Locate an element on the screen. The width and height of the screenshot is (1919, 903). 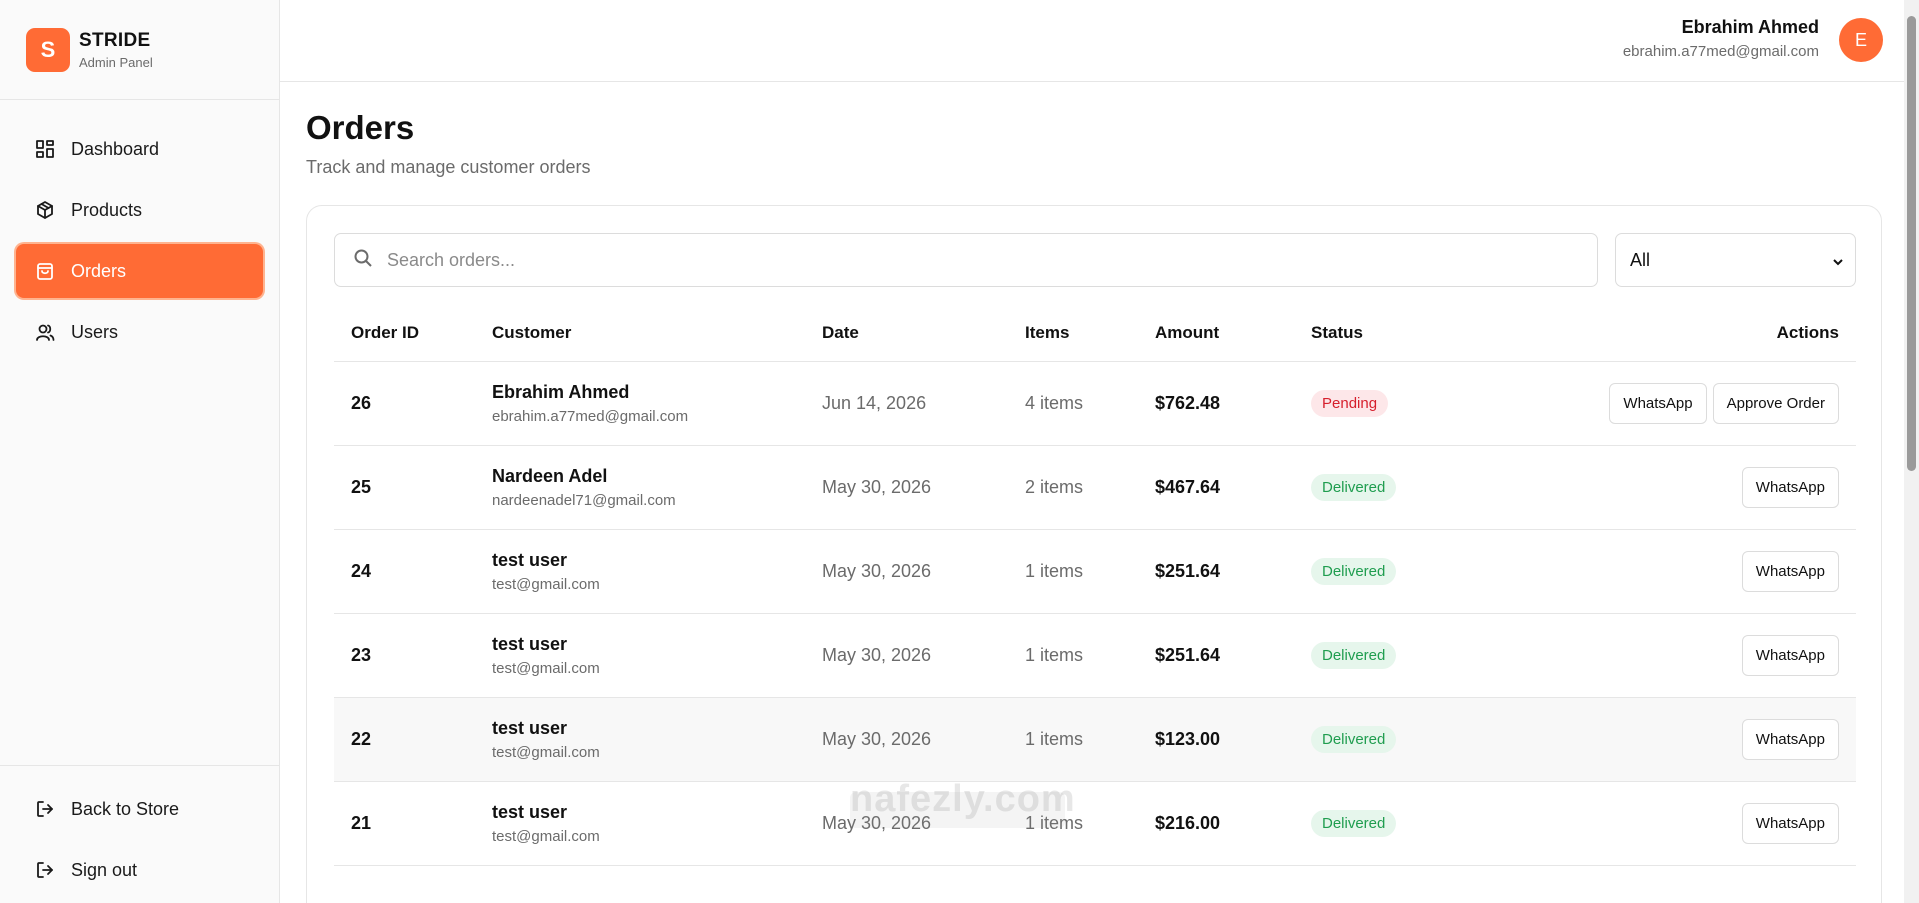
actions-cell: WhatsApp Approve Order is located at coordinates (1655, 403).